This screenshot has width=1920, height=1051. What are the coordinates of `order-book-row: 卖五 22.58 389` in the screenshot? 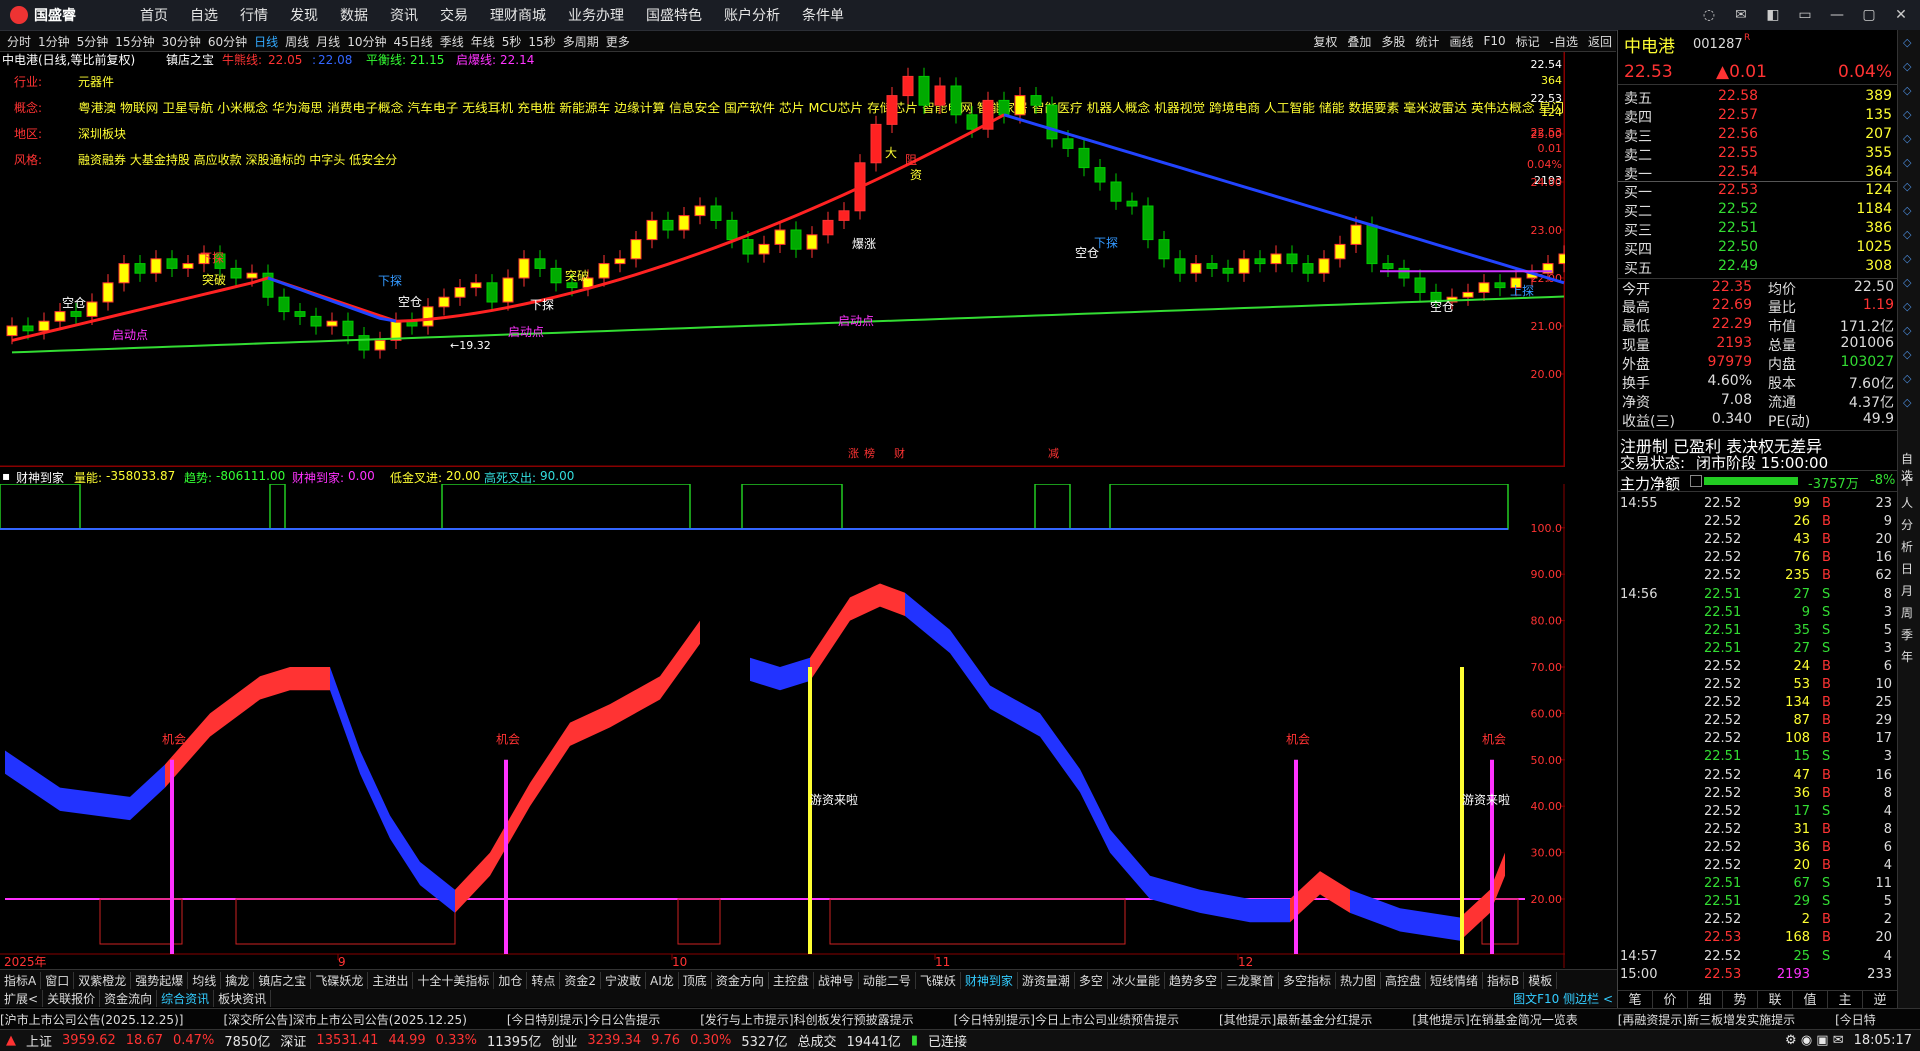 It's located at (1758, 97).